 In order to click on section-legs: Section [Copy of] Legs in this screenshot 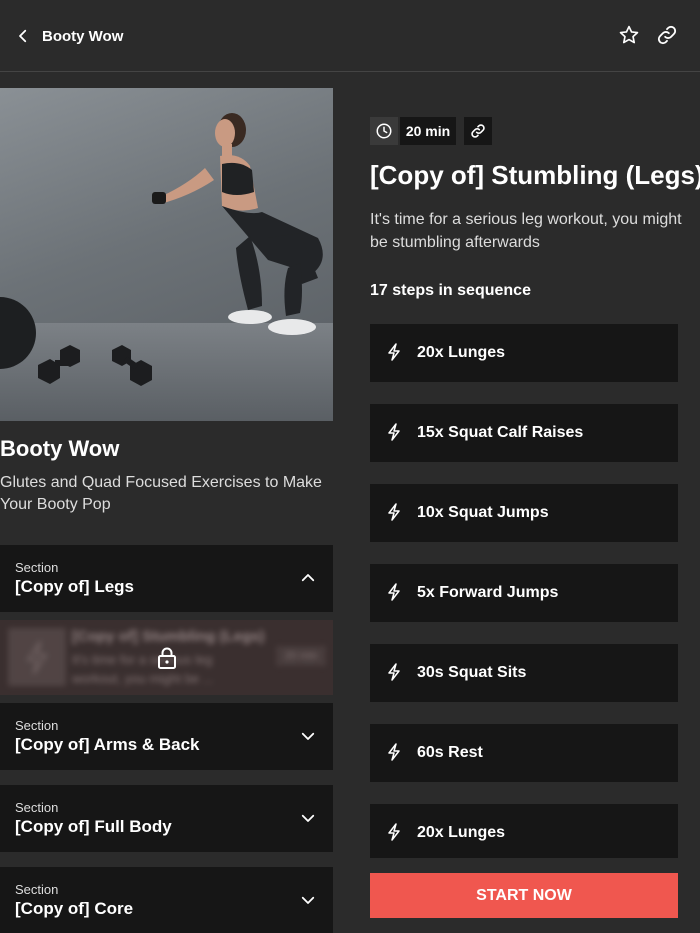, I will do `click(166, 578)`.